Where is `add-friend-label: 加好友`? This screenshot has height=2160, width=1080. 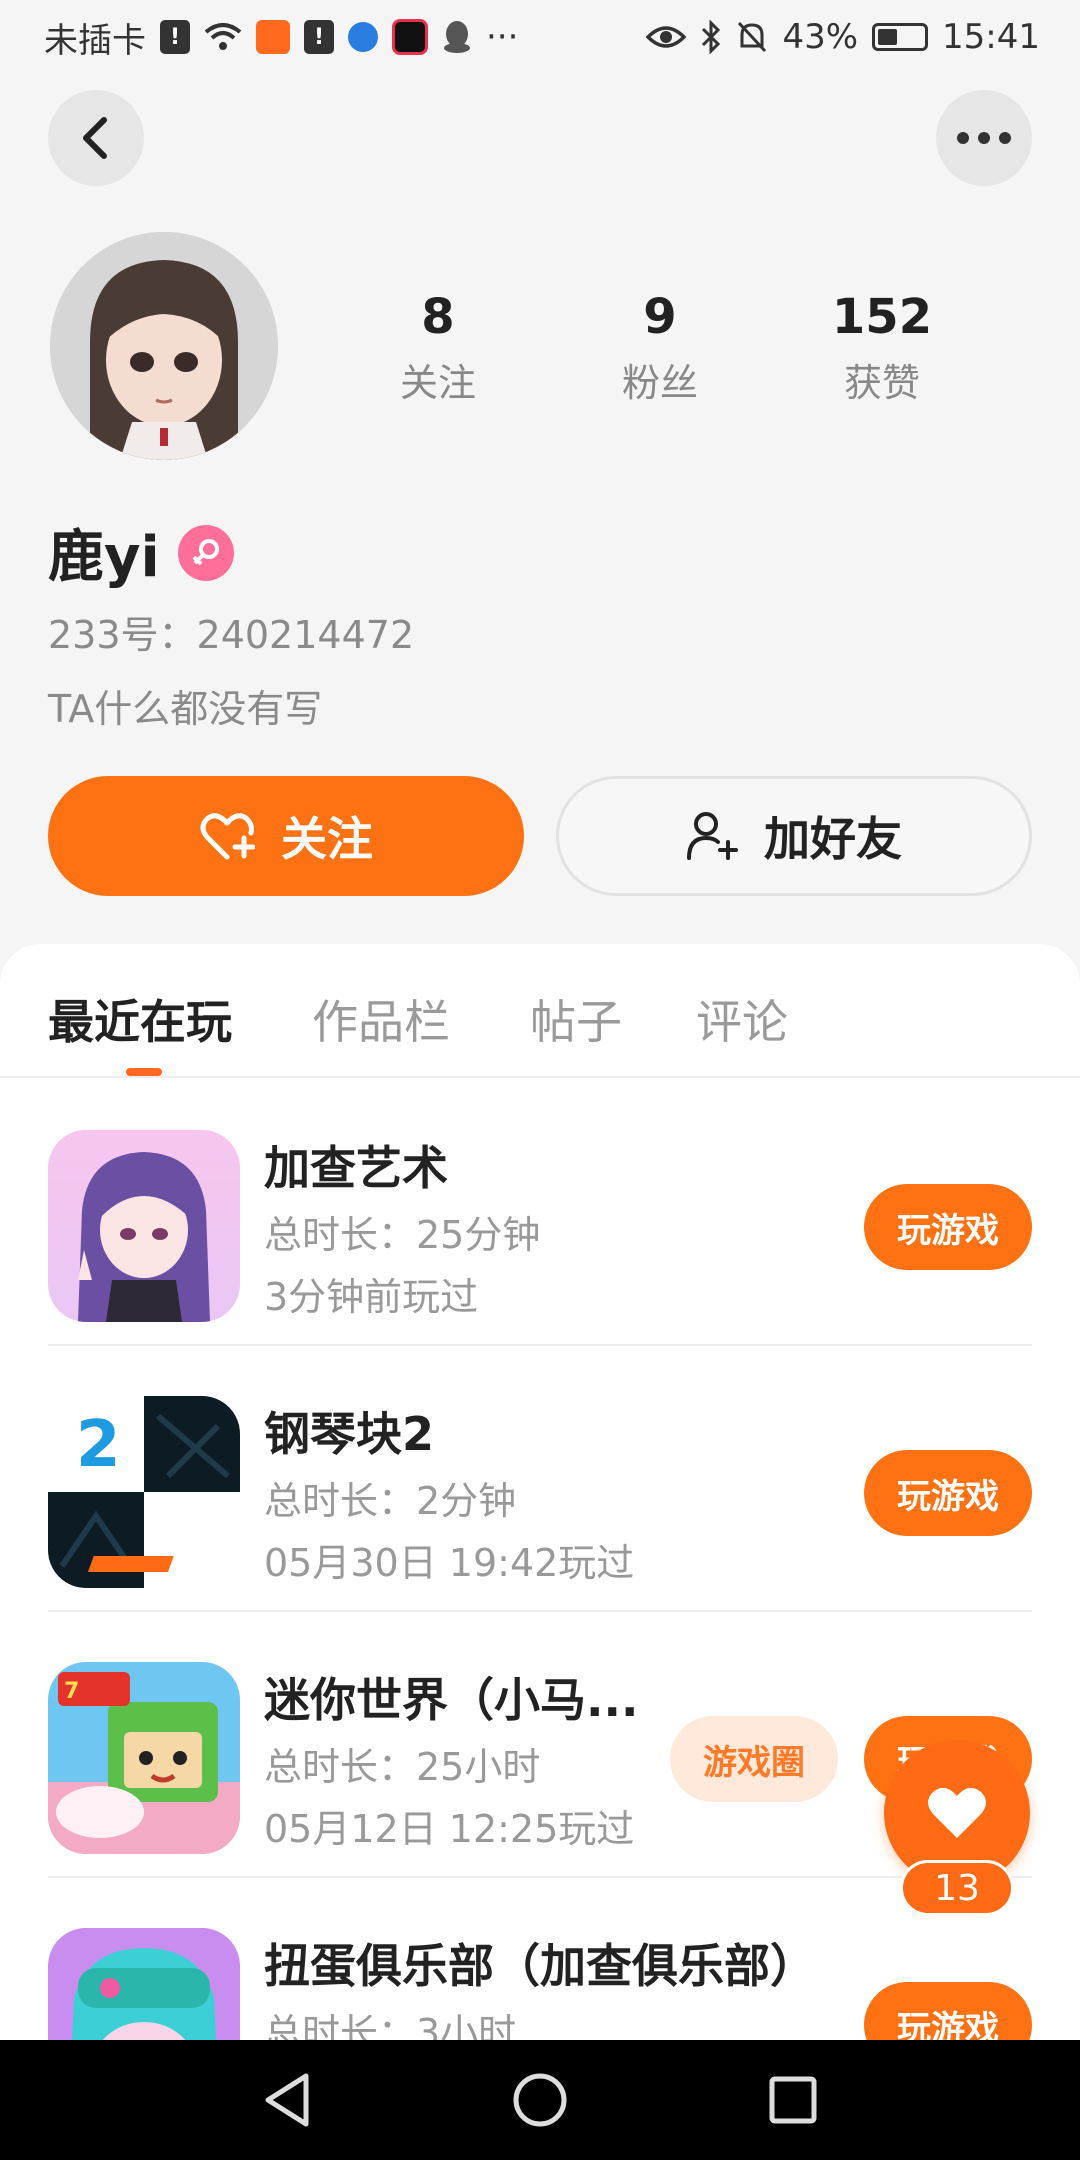 add-friend-label: 加好友 is located at coordinates (833, 839).